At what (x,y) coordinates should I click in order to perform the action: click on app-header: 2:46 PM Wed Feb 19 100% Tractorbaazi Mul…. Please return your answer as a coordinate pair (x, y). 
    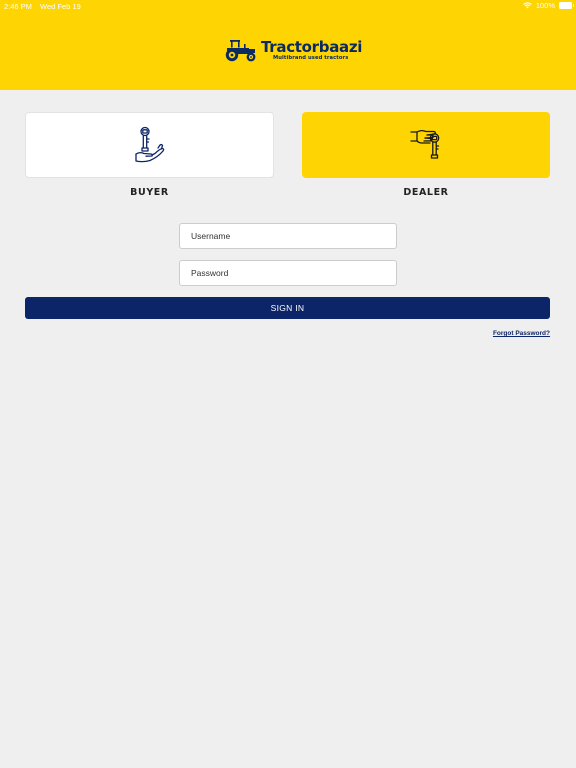
    Looking at the image, I should click on (288, 45).